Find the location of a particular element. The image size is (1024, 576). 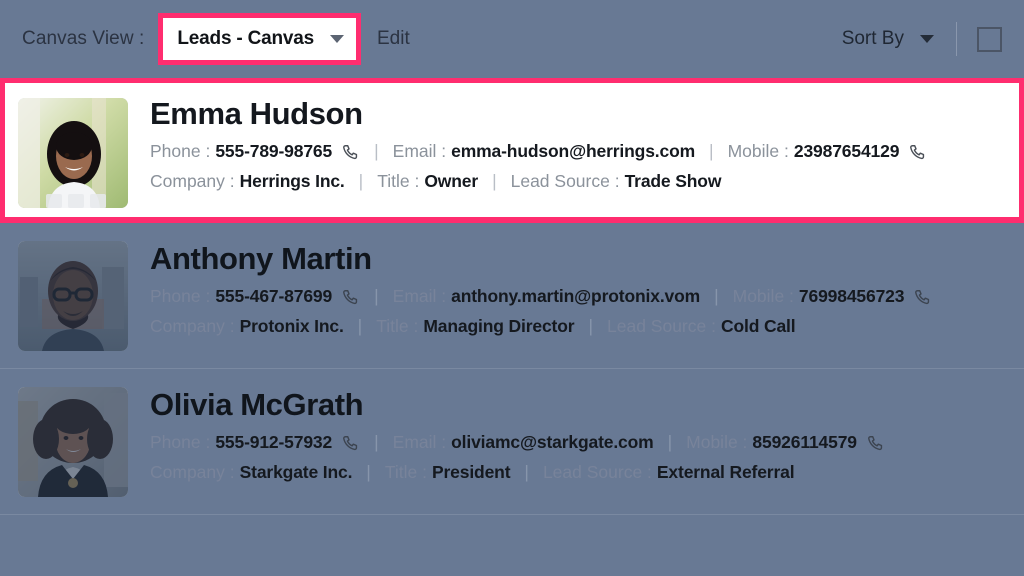

sort-by-button: Sort By is located at coordinates (888, 39).